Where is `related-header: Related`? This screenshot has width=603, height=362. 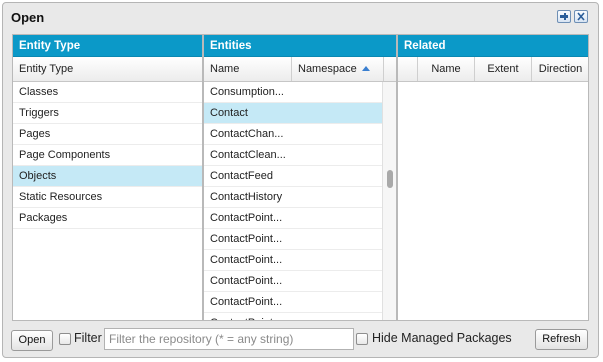 related-header: Related is located at coordinates (493, 46).